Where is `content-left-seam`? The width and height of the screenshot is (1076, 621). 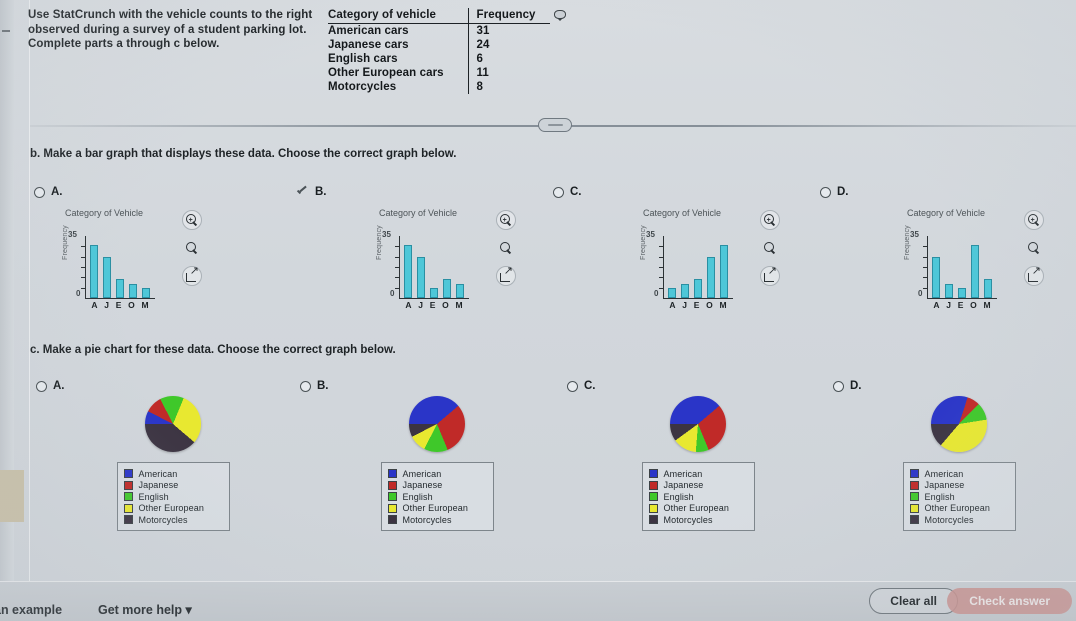
content-left-seam is located at coordinates (29, 297).